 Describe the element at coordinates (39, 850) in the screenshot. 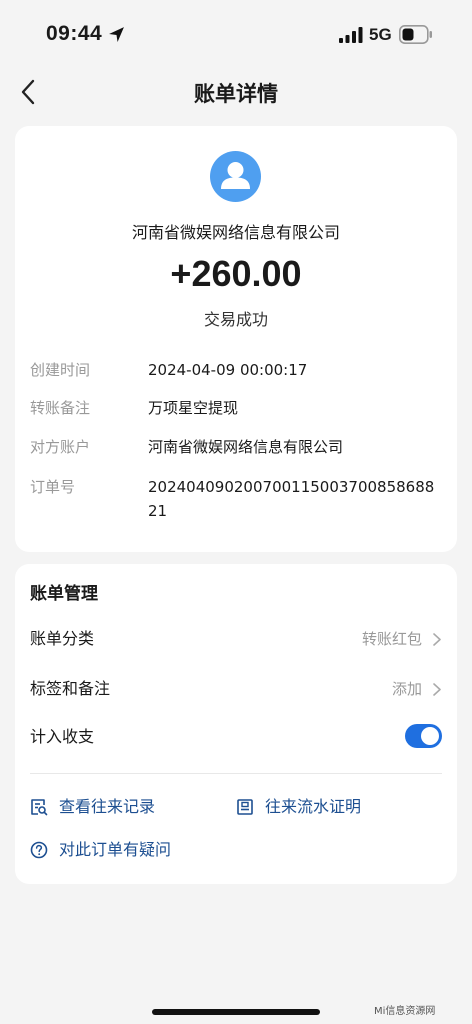

I see `help-circle-icon` at that location.